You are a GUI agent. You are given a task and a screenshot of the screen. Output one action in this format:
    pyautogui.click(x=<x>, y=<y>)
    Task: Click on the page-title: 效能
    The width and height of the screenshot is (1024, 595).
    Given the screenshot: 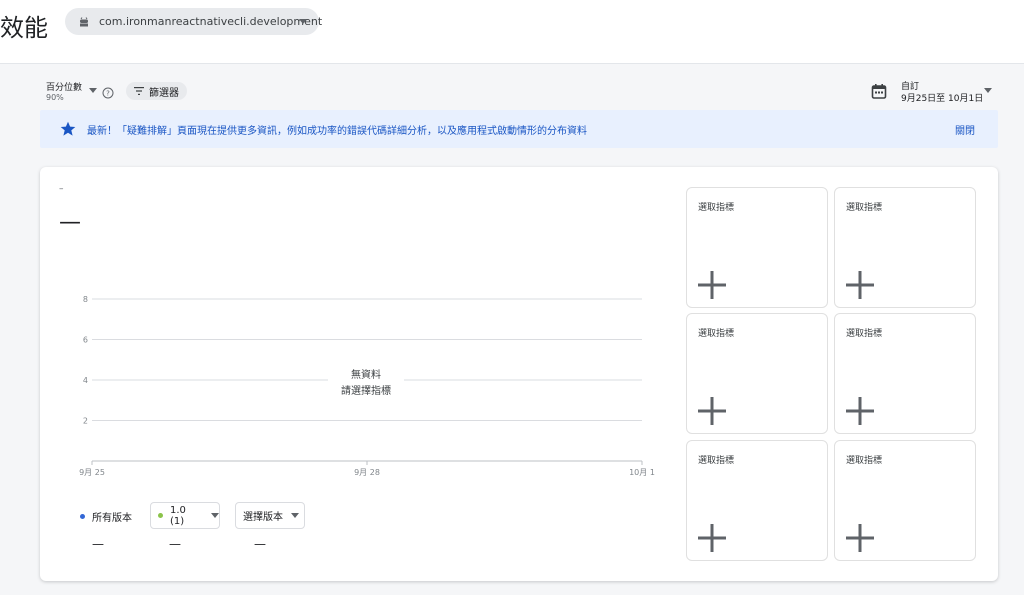 What is the action you would take?
    pyautogui.click(x=24, y=28)
    